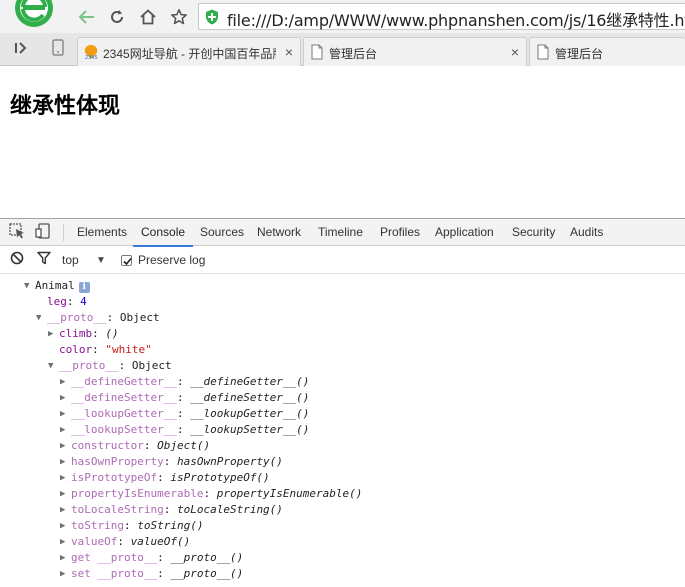 Image resolution: width=685 pixels, height=587 pixels. I want to click on property-row: ▶ valueOf: valueOf(), so click(125, 542).